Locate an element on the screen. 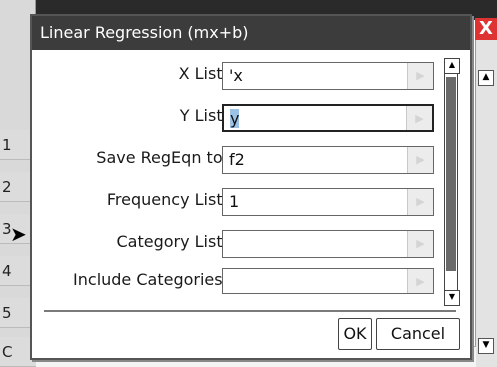  frequency-list-label: Frequency List: is located at coordinates (167, 199).